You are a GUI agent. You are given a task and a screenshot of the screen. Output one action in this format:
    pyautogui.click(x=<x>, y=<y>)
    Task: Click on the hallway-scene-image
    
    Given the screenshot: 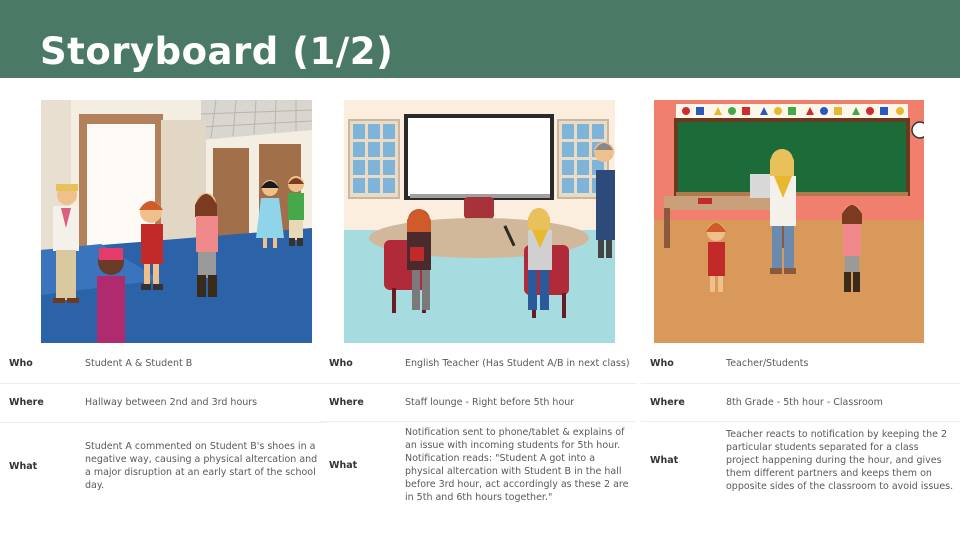 What is the action you would take?
    pyautogui.click(x=176, y=221)
    